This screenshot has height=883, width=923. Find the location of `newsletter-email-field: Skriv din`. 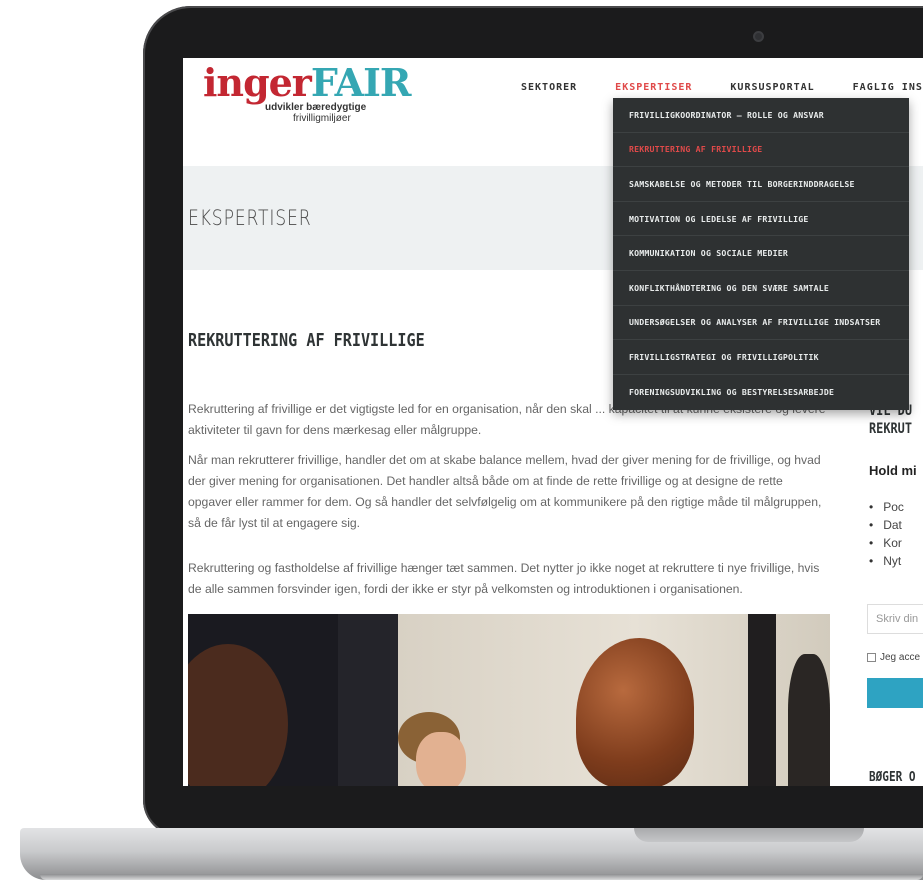

newsletter-email-field: Skriv din is located at coordinates (895, 619).